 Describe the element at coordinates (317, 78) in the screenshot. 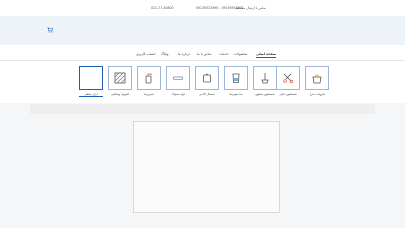

I see `bag-icon` at that location.